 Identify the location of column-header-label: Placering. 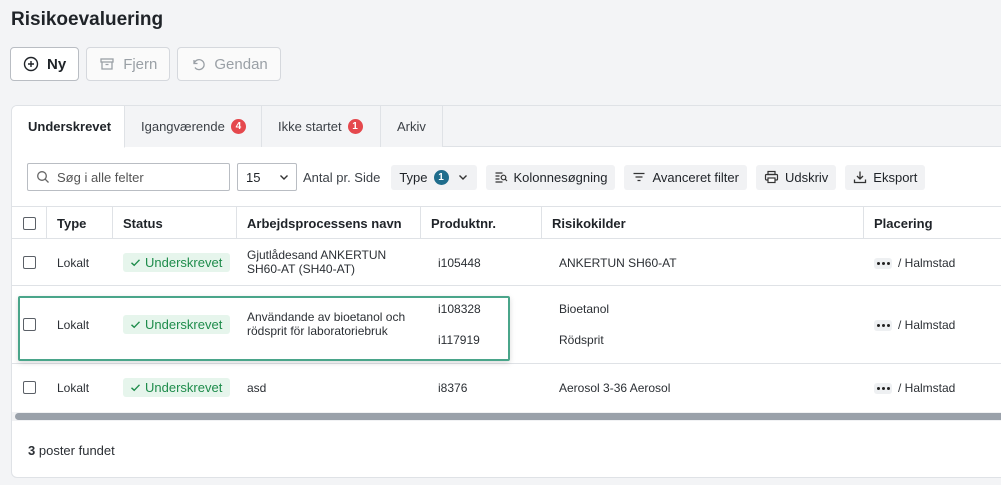
(903, 223).